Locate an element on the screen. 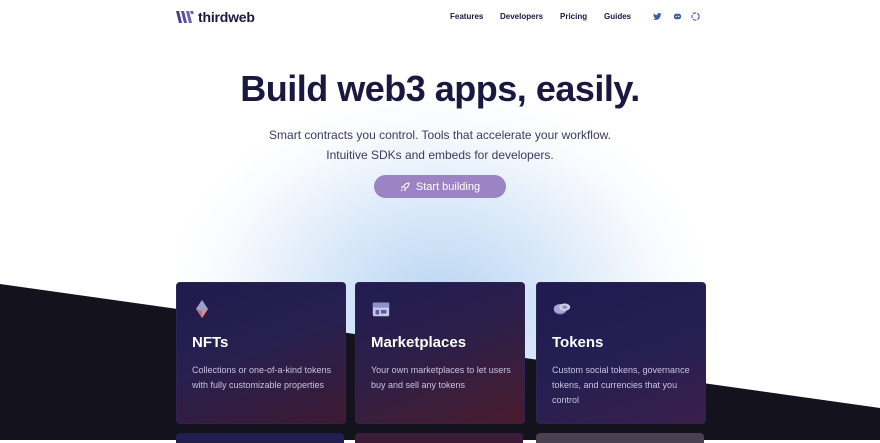  thirdweb-logo-icon is located at coordinates (185, 17).